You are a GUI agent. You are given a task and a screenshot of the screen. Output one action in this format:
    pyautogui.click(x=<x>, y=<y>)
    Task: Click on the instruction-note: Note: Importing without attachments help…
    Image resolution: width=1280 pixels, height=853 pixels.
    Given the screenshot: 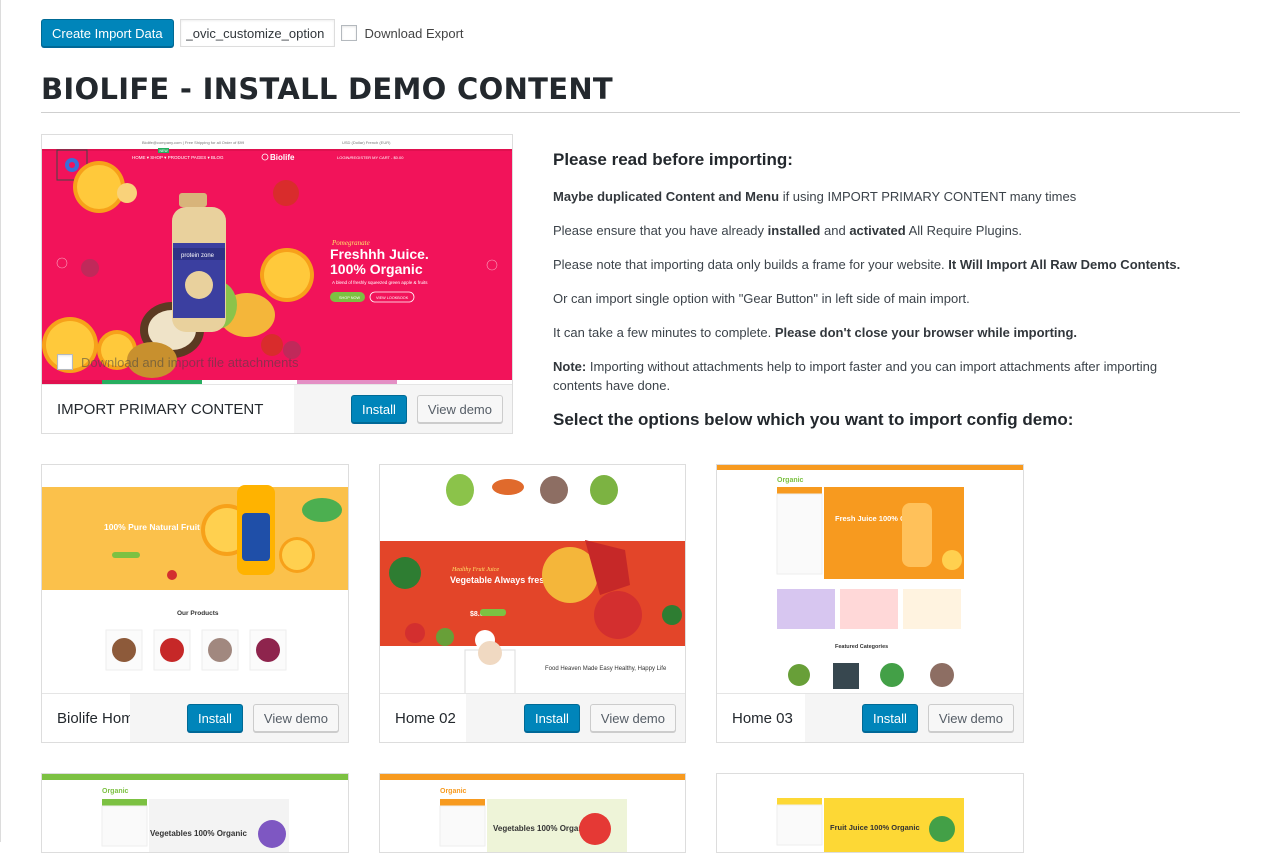 What is the action you would take?
    pyautogui.click(x=855, y=376)
    